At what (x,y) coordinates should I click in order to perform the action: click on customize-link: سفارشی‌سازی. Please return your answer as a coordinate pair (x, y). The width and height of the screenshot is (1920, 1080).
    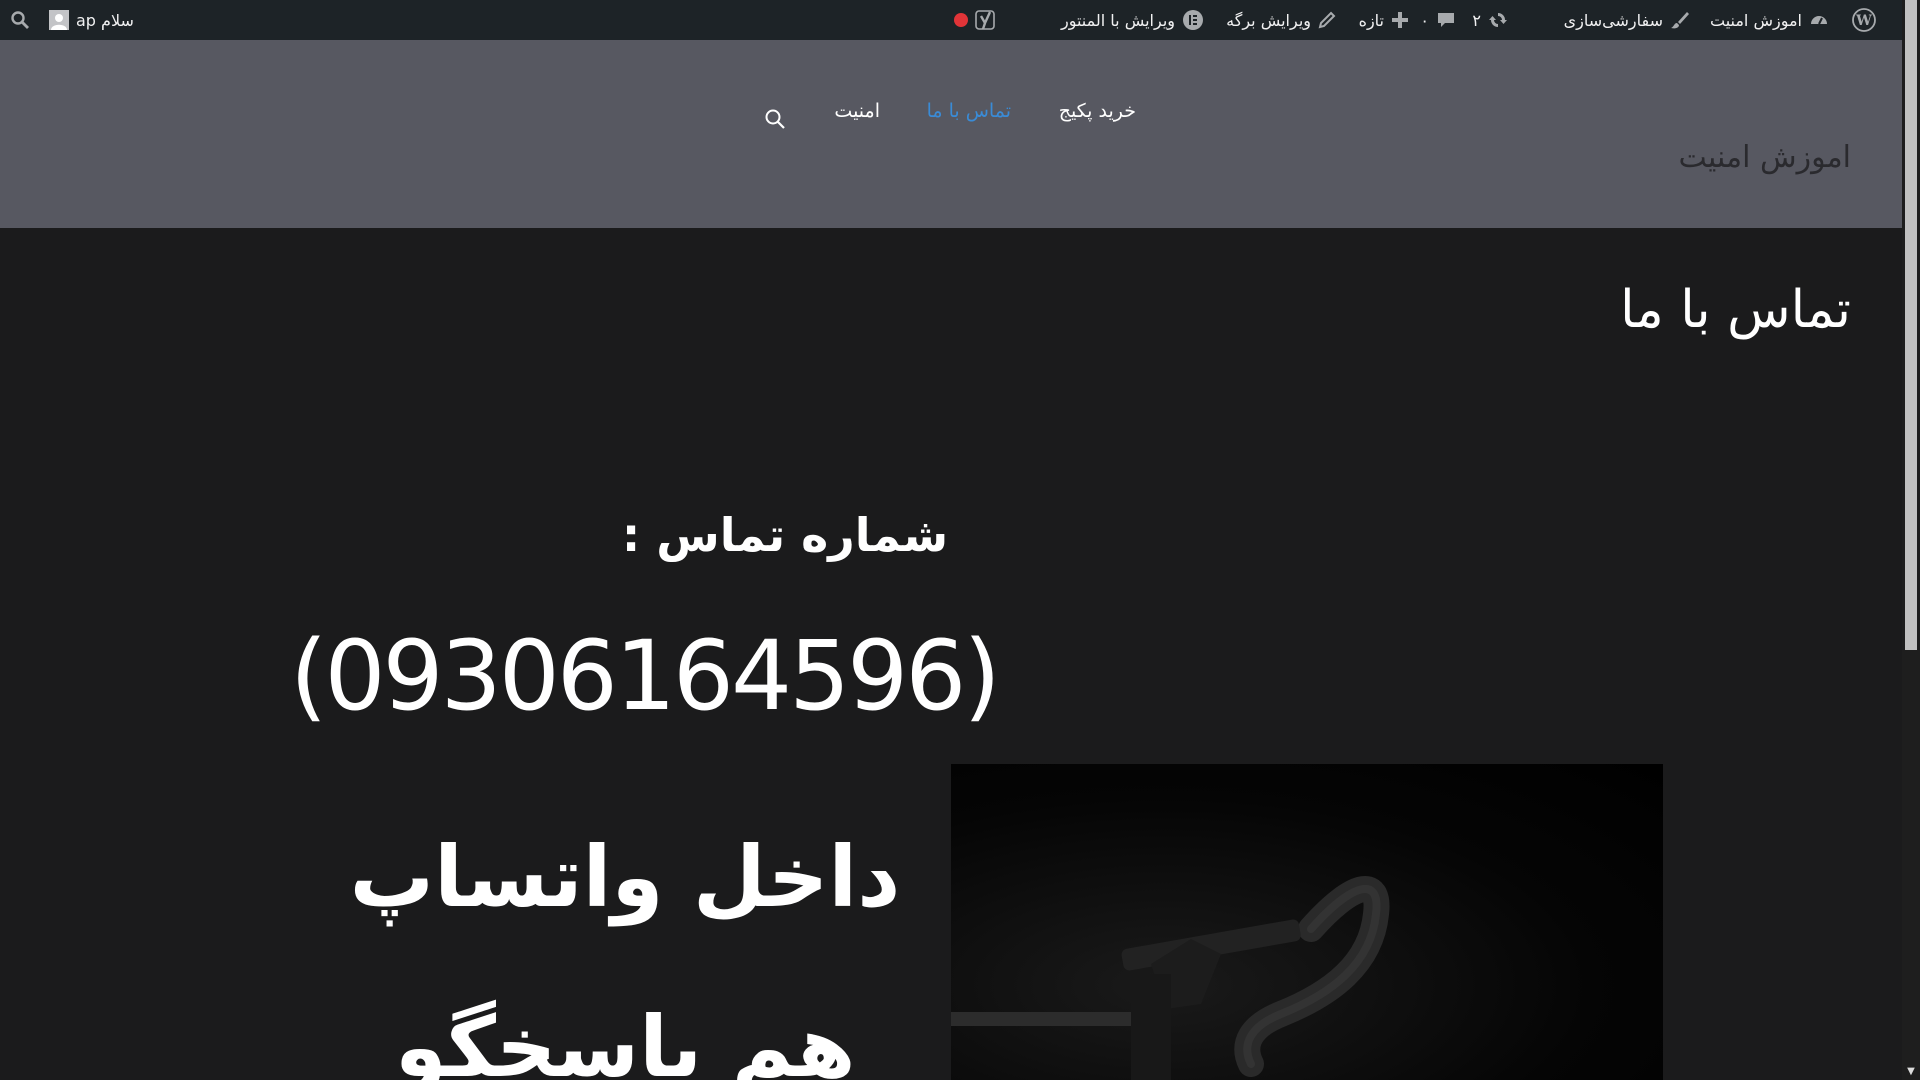
    Looking at the image, I should click on (1627, 20).